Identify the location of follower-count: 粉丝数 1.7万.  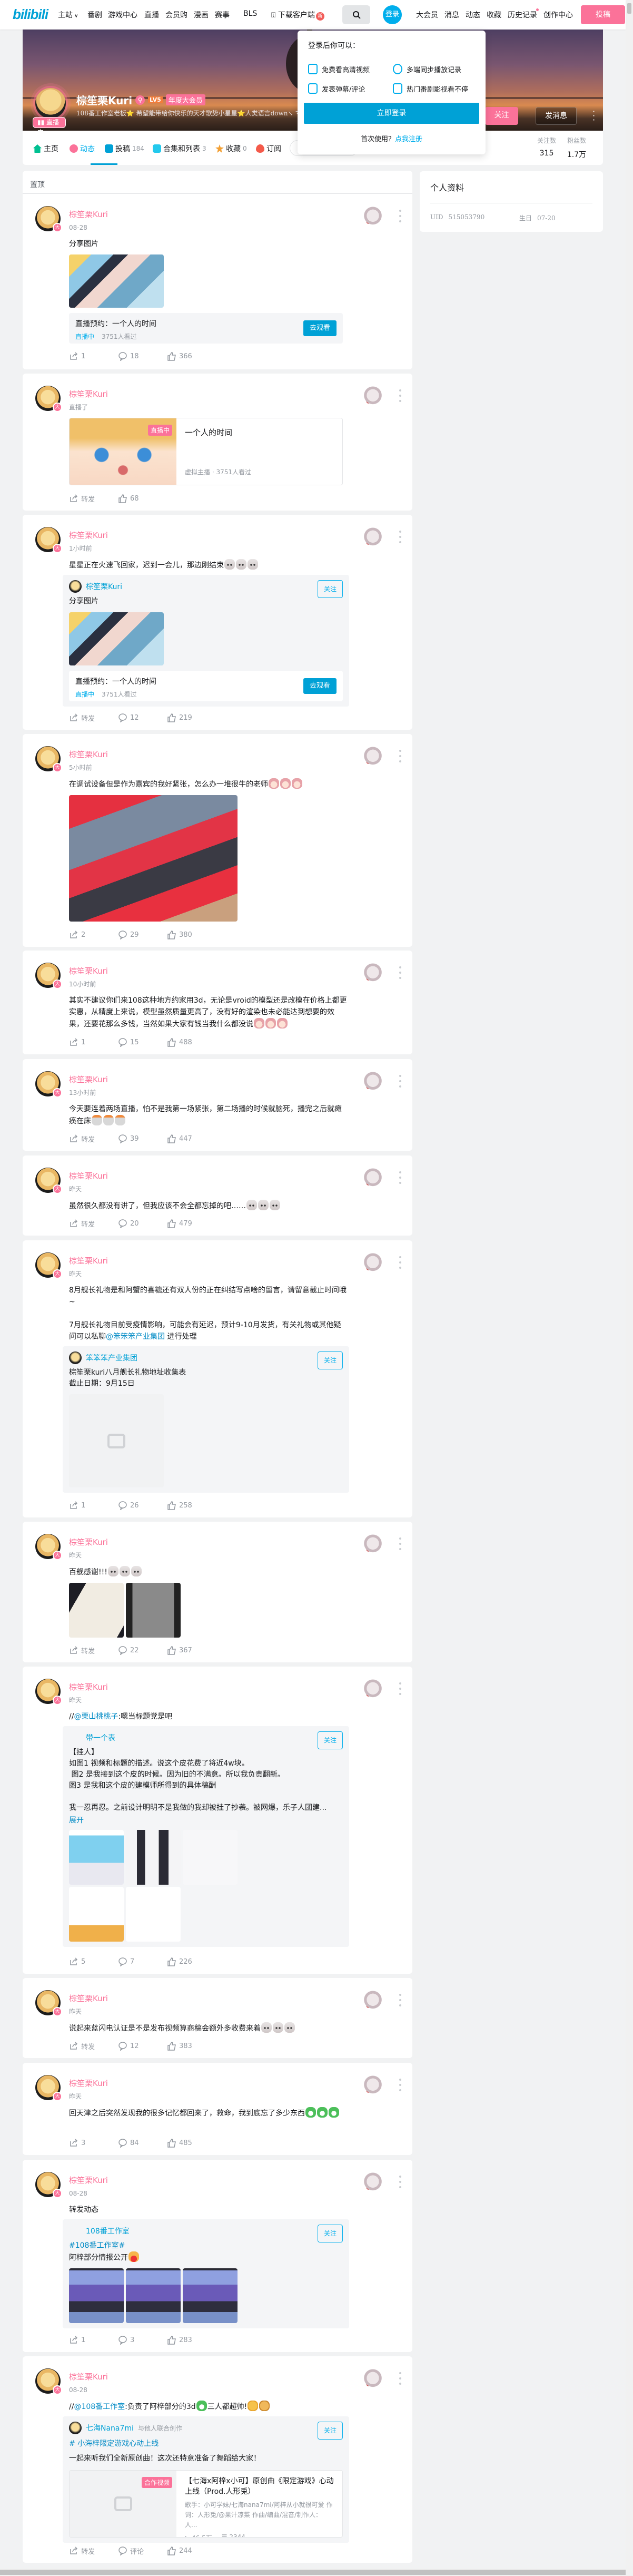
(576, 148).